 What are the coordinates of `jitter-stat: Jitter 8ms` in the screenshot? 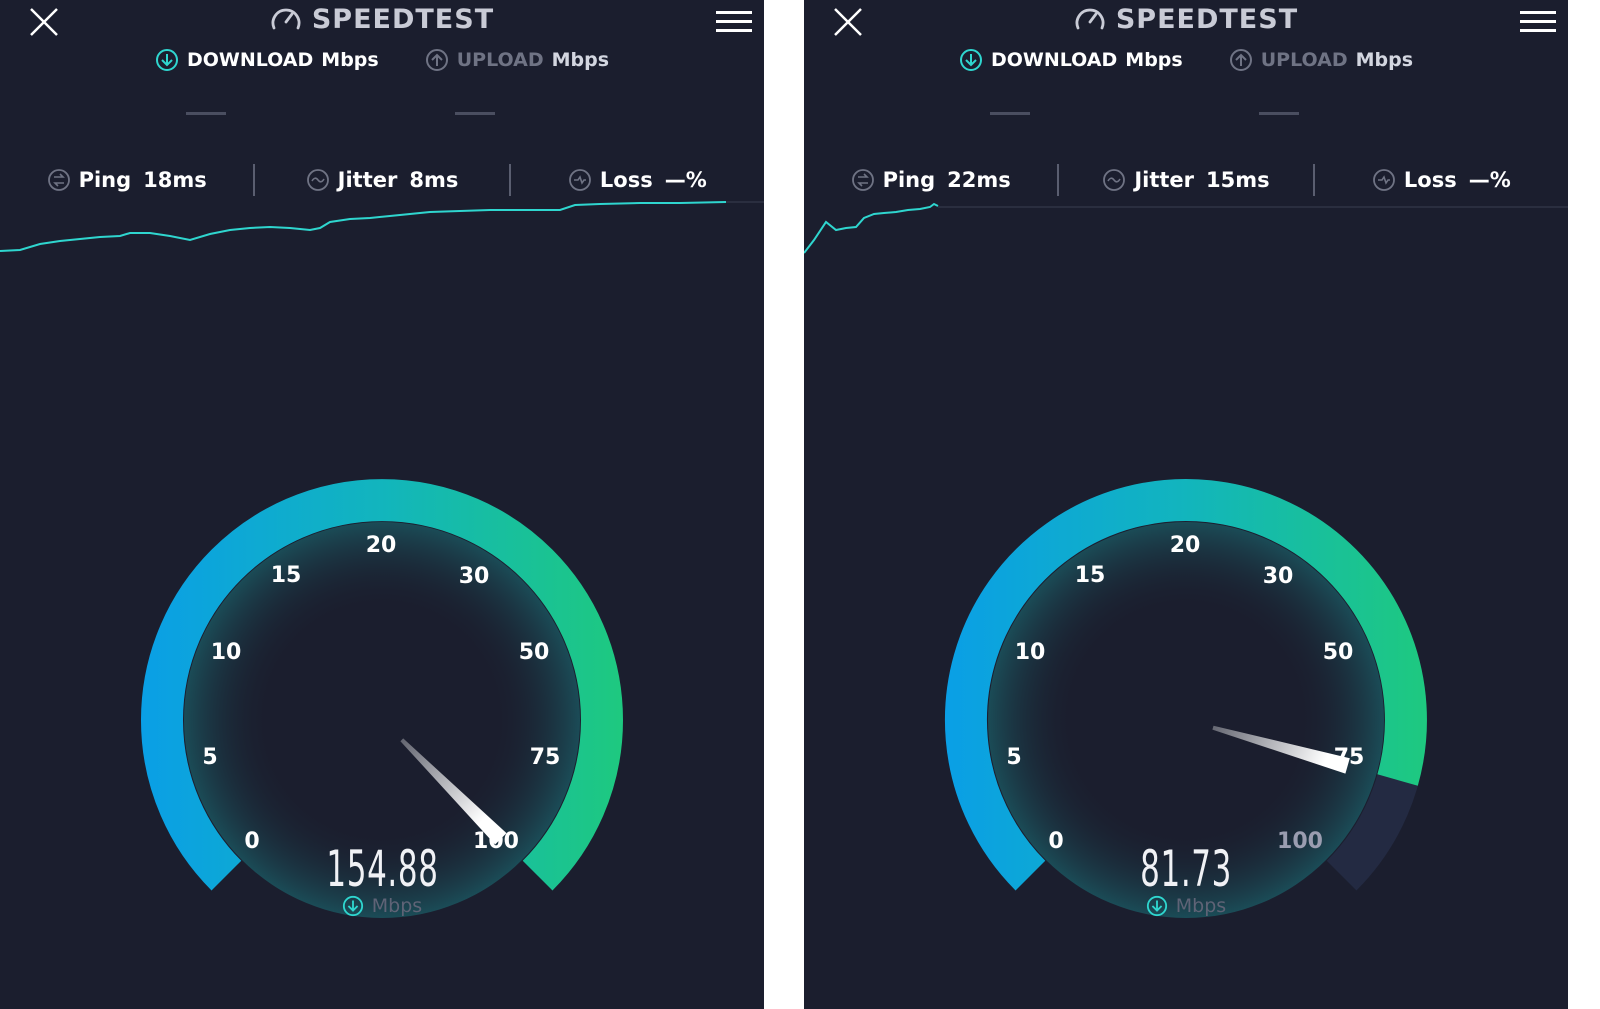 It's located at (381, 180).